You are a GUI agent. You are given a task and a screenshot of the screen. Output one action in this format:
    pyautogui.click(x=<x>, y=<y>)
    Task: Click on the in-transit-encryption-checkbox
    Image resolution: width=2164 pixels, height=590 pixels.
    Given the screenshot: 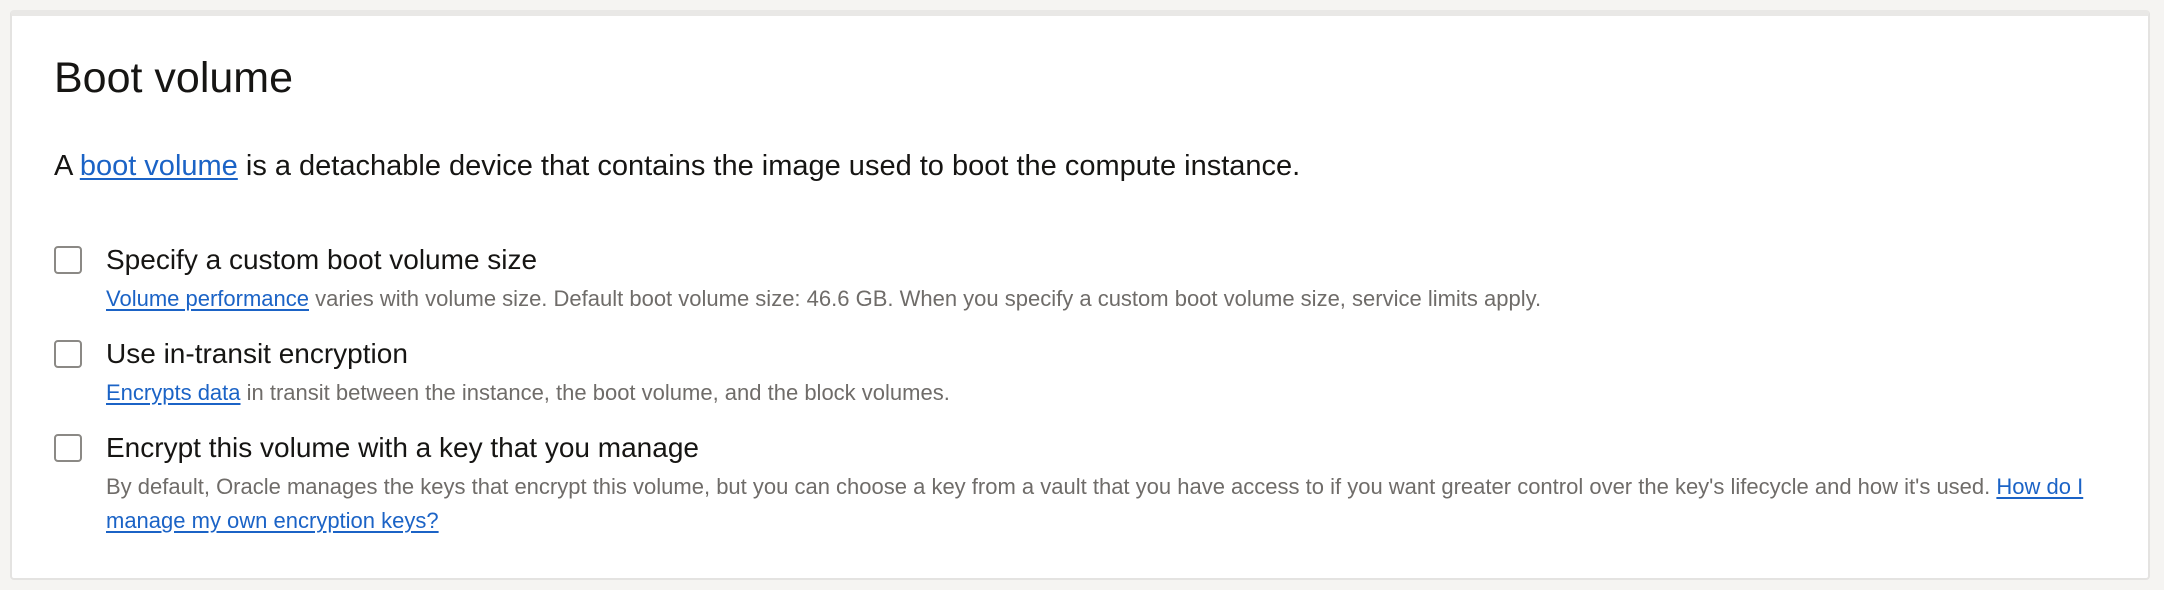 What is the action you would take?
    pyautogui.click(x=68, y=354)
    